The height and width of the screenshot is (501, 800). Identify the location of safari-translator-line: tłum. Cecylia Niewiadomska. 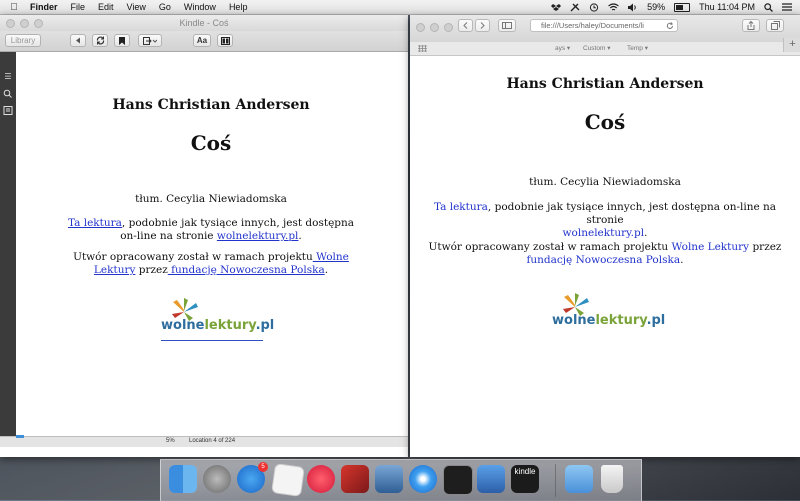
(605, 182).